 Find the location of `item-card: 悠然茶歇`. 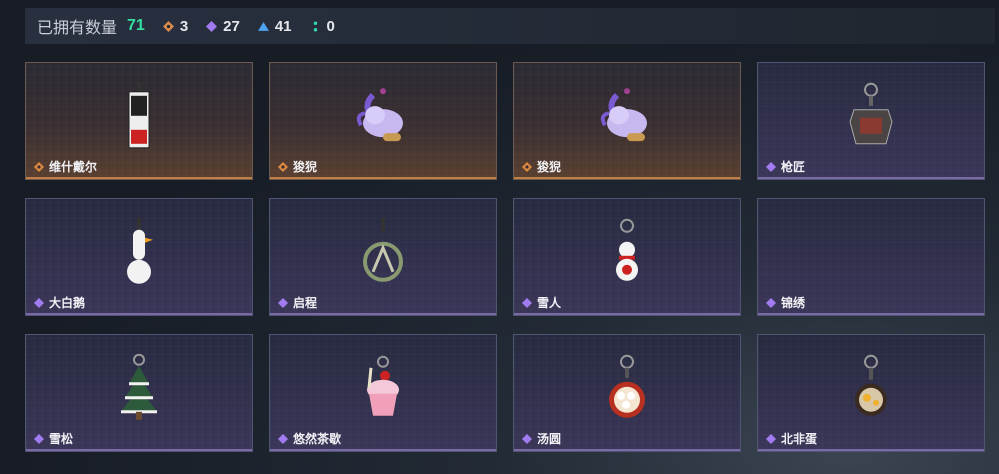

item-card: 悠然茶歇 is located at coordinates (383, 393).